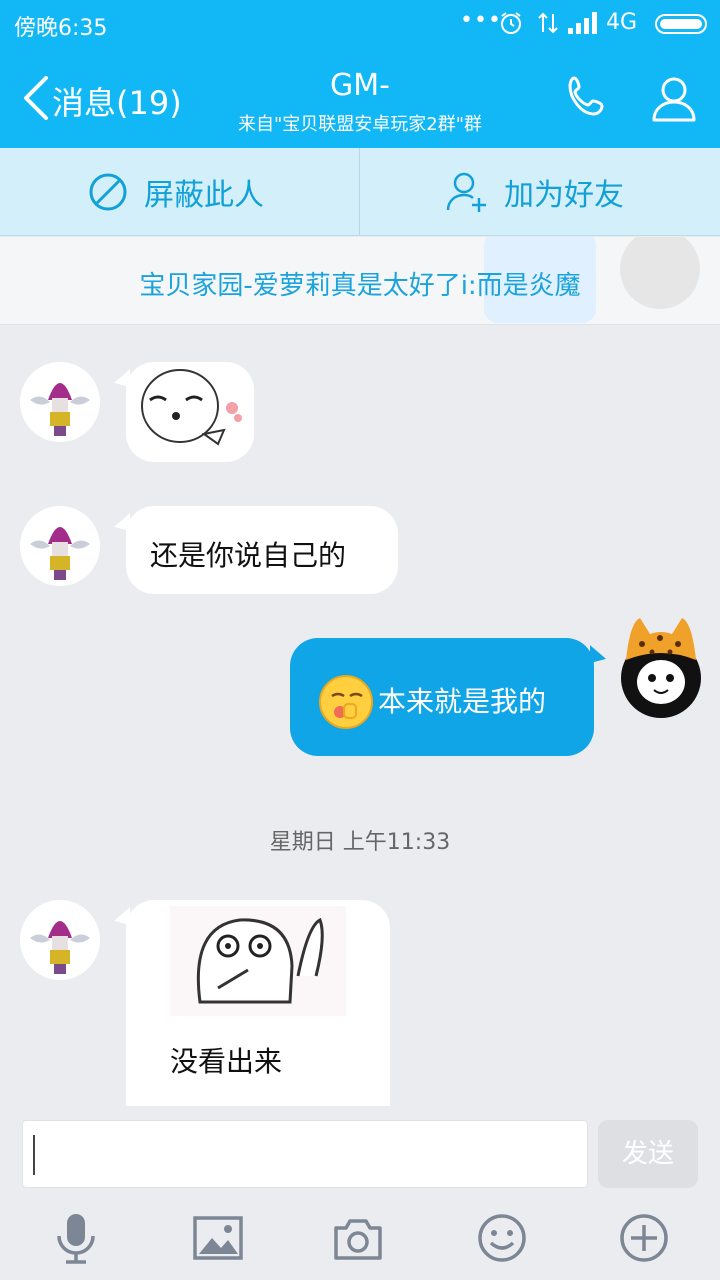  I want to click on block-icon, so click(108, 192).